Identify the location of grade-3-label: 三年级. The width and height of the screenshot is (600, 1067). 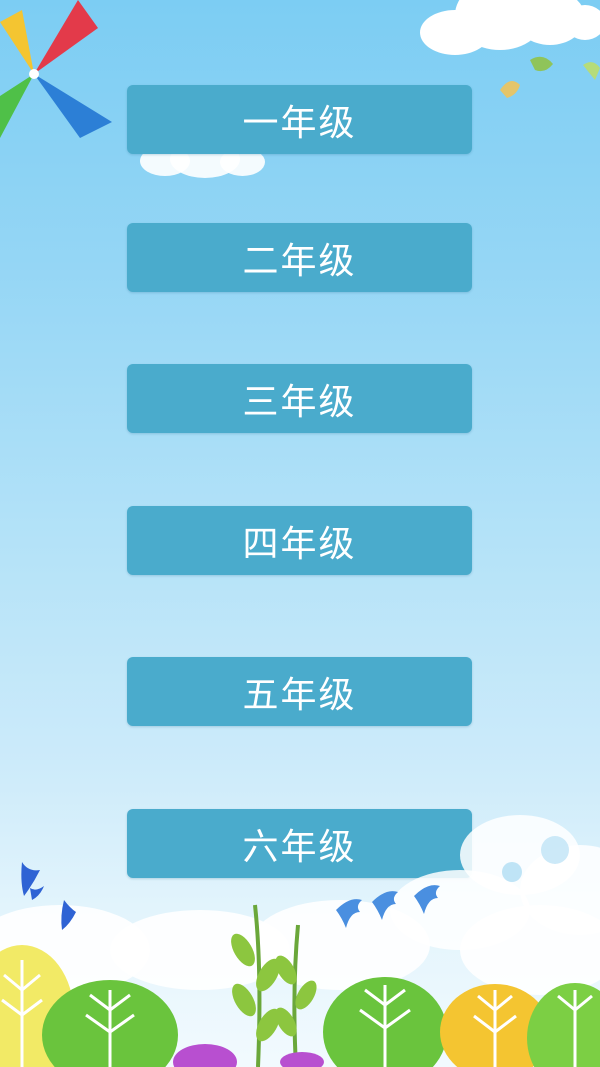
(299, 402).